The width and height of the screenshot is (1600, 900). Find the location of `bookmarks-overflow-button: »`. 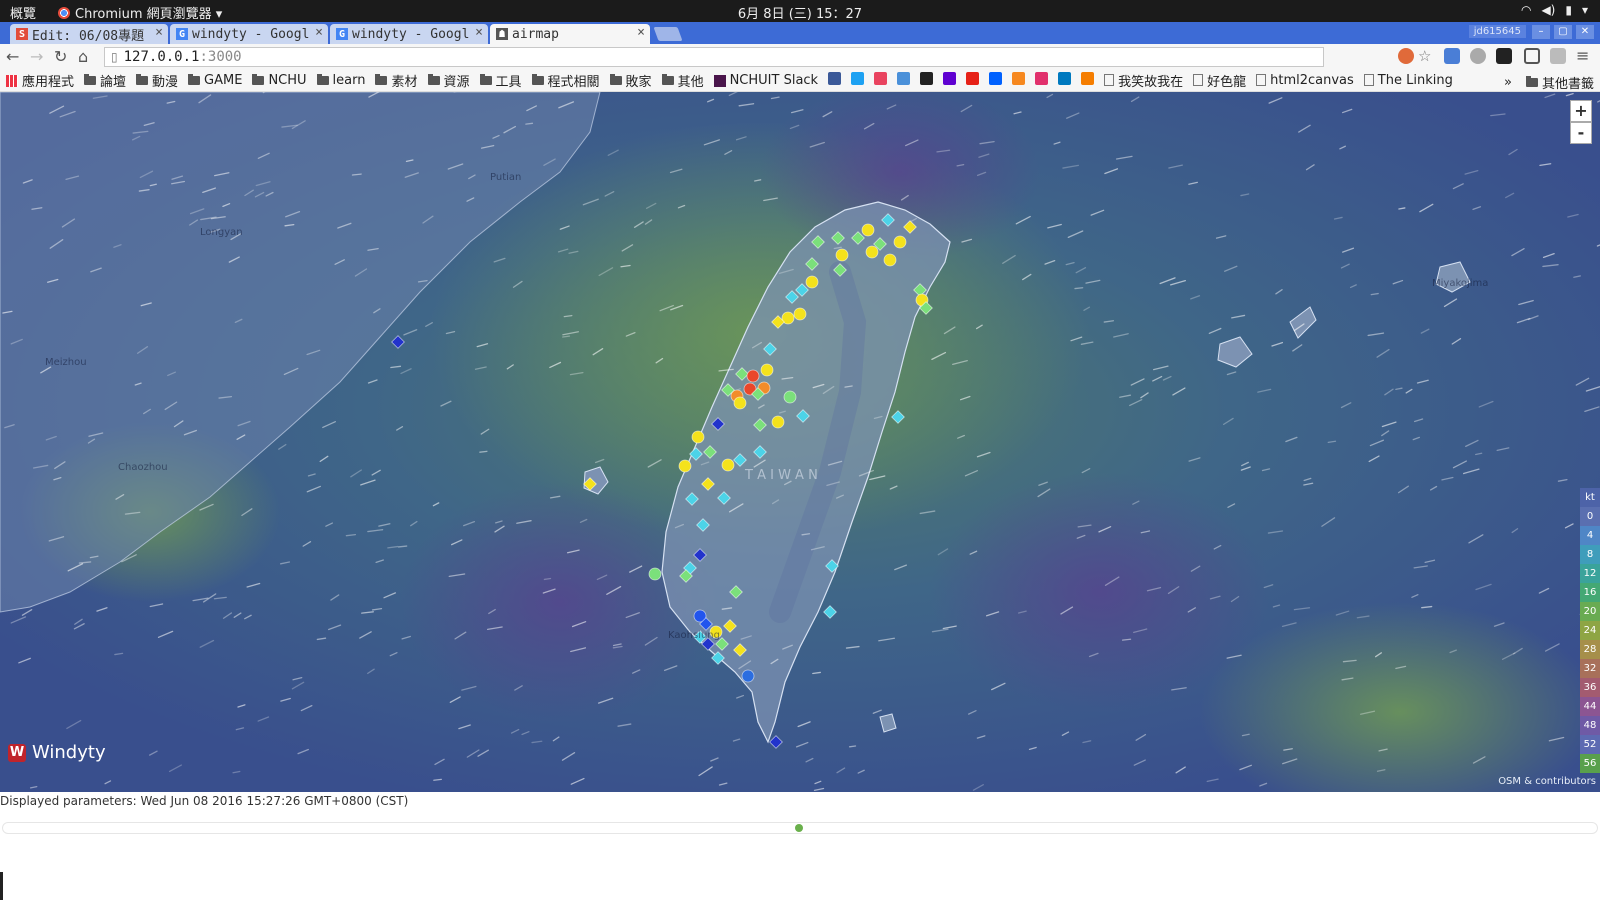

bookmarks-overflow-button: » is located at coordinates (1508, 82).